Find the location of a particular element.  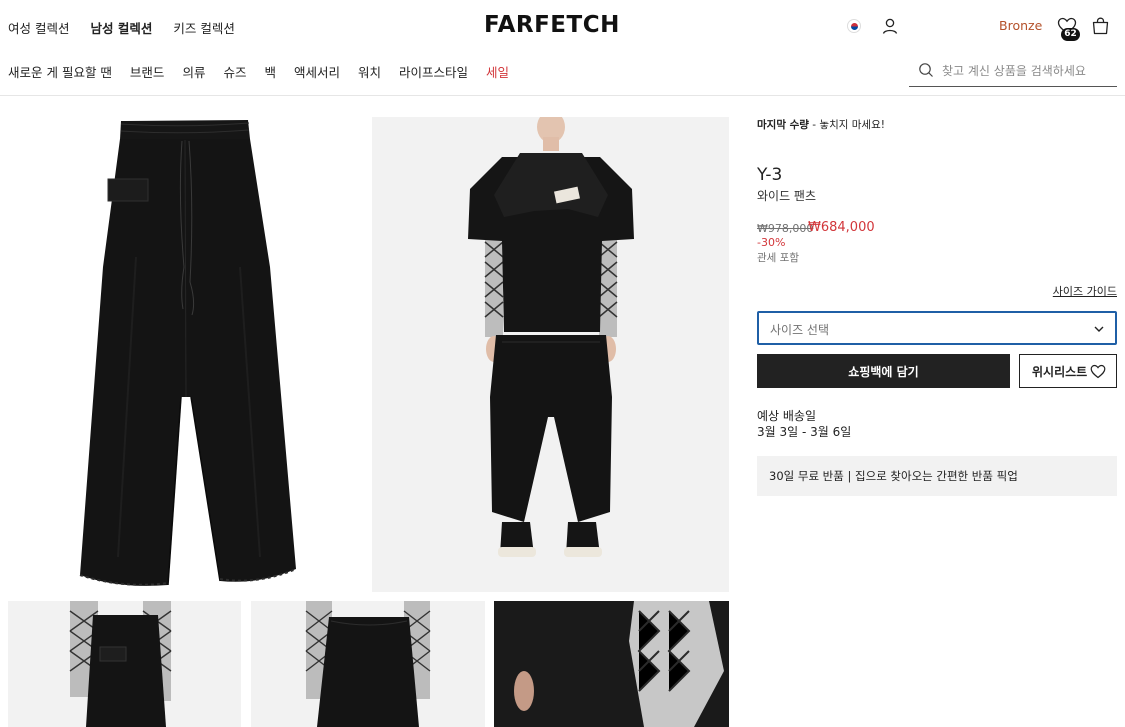

size-select-label: 사이즈 선택 is located at coordinates (800, 330).